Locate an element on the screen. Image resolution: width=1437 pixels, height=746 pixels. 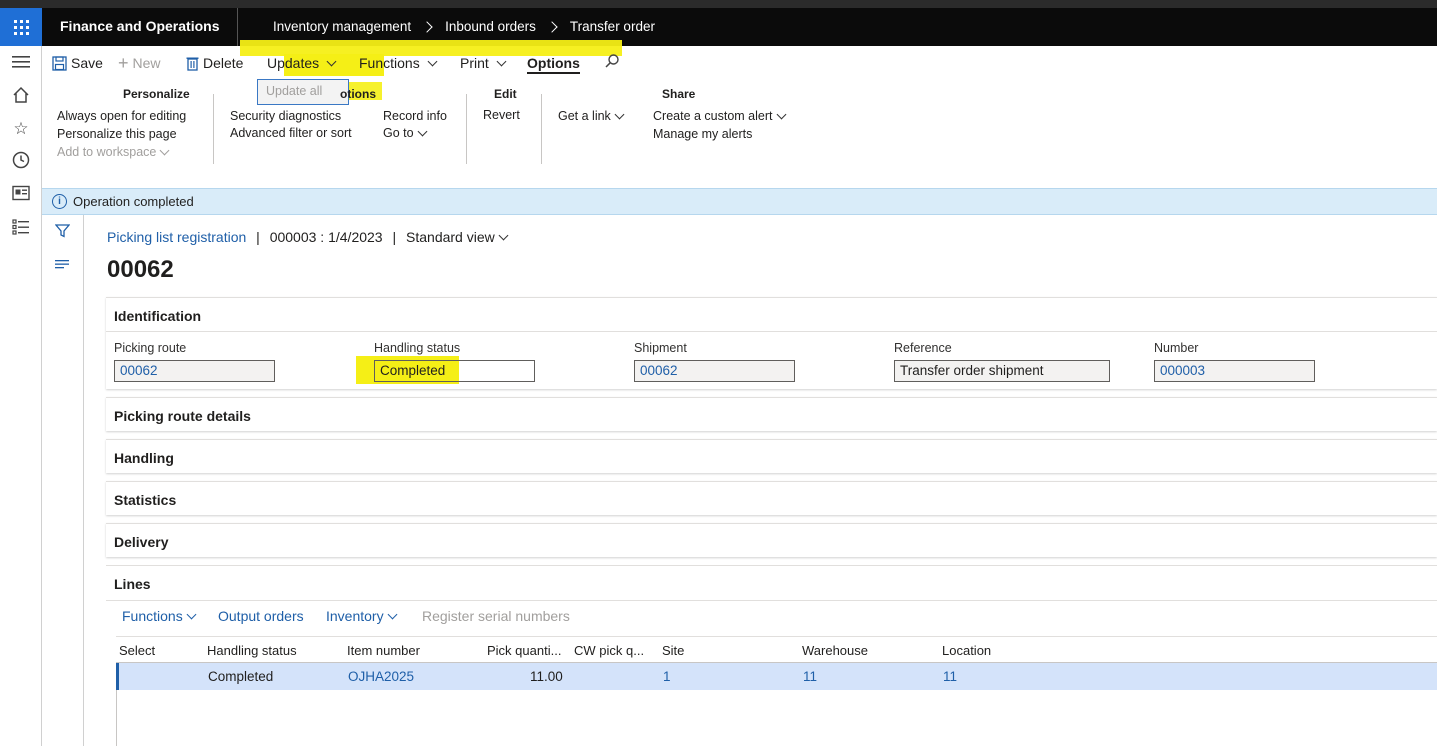
filter-icon is located at coordinates (62, 232).